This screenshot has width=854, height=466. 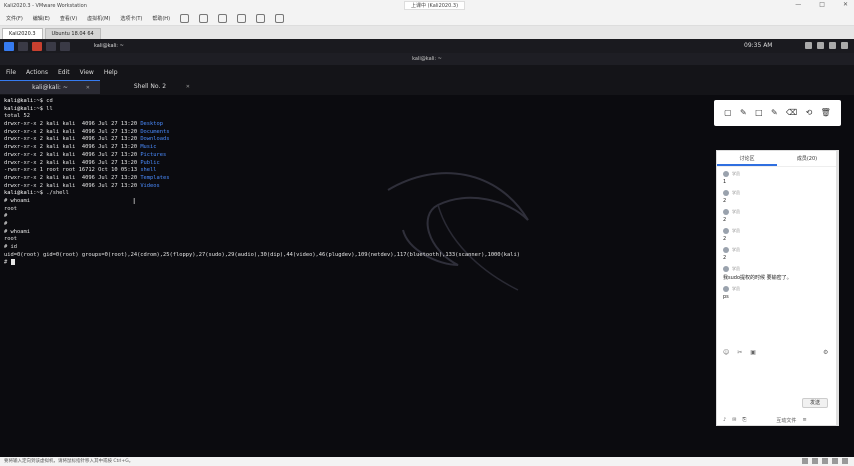 I want to click on settings-icon: ⚙, so click(x=825, y=352).